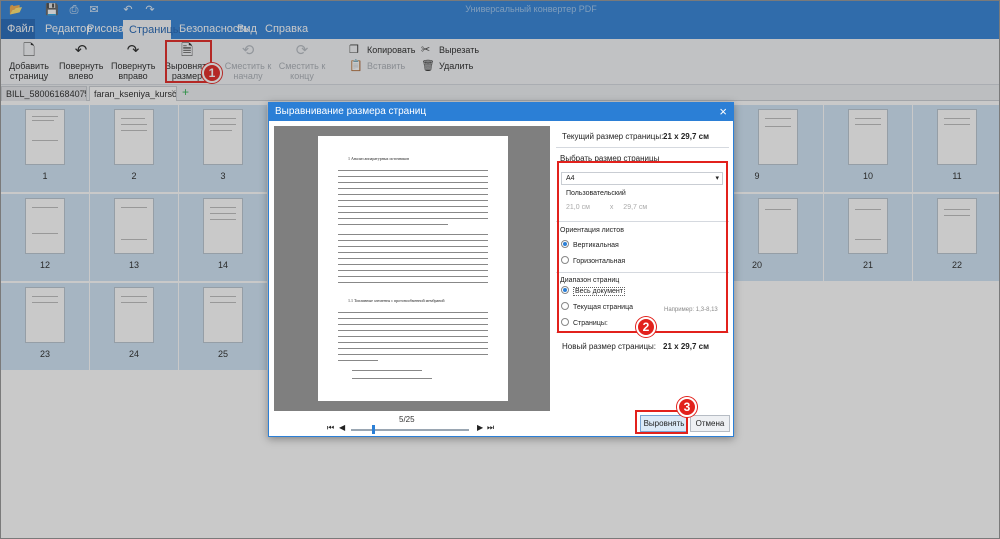 The width and height of the screenshot is (1000, 539). I want to click on page-slider-thumb, so click(373, 429).